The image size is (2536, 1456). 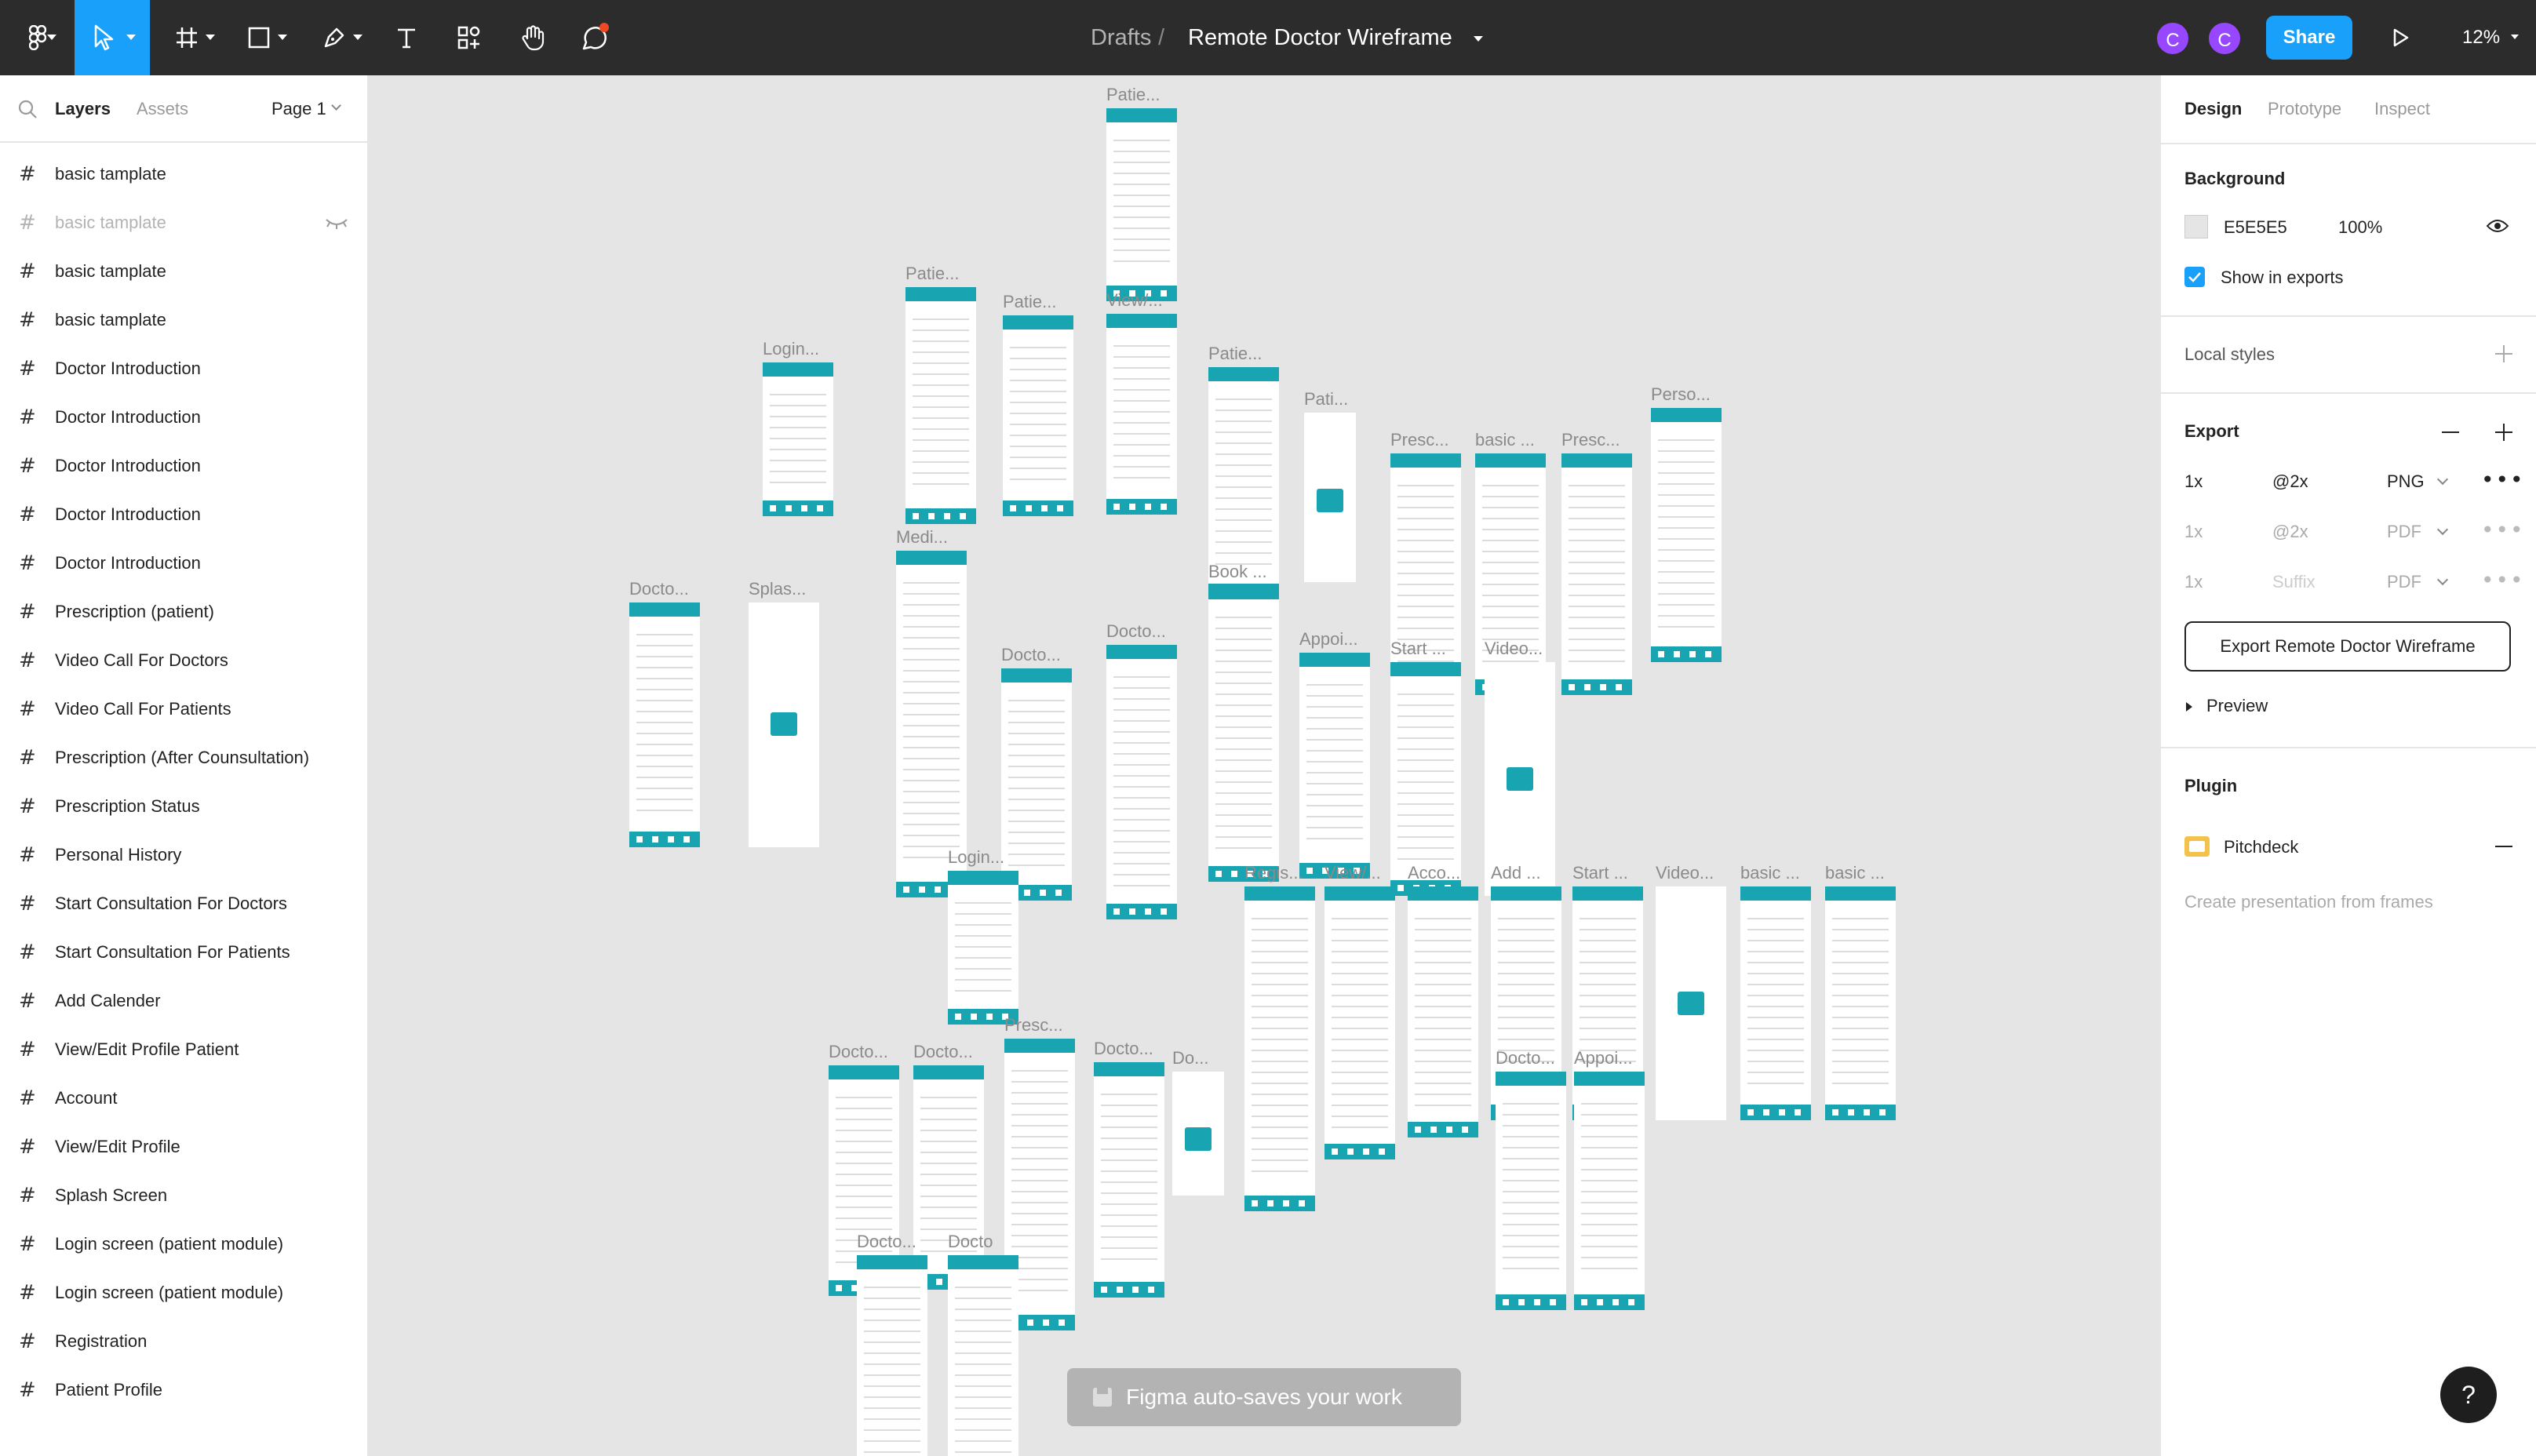 What do you see at coordinates (2360, 227) in the screenshot?
I see `background-opacity-input: 100%` at bounding box center [2360, 227].